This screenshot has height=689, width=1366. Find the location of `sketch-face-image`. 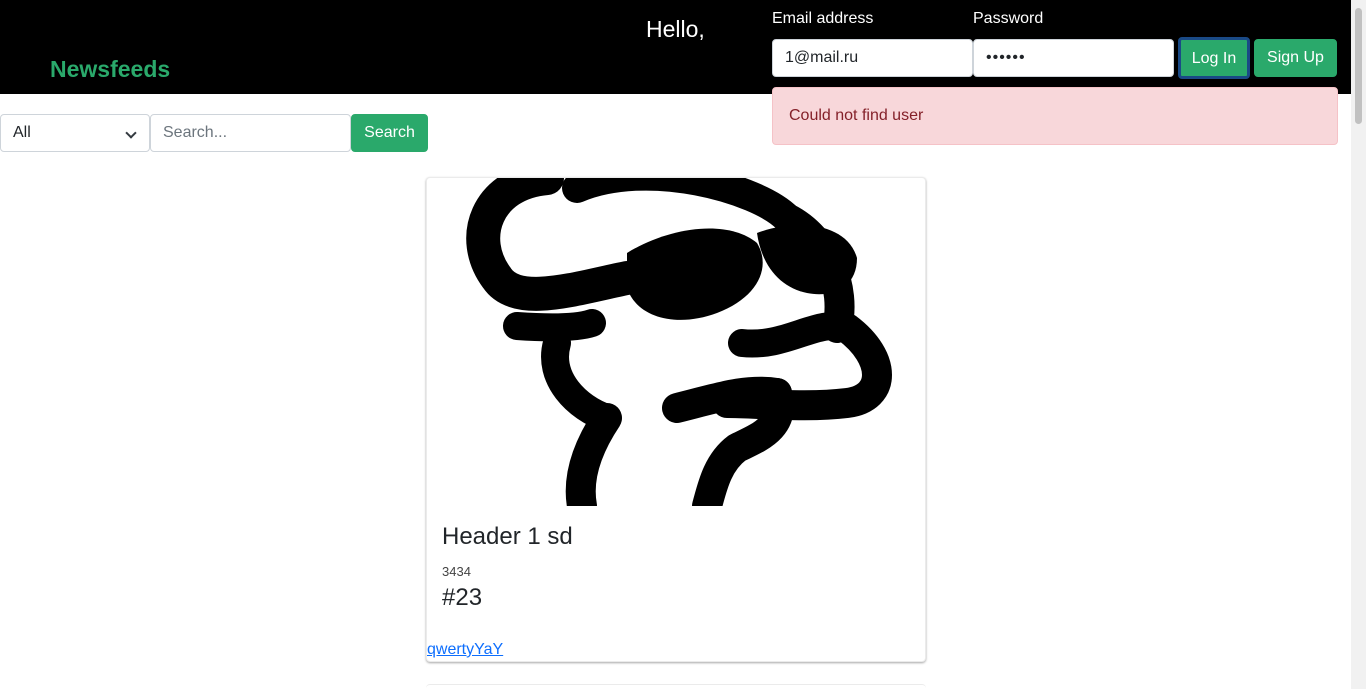

sketch-face-image is located at coordinates (679, 342).